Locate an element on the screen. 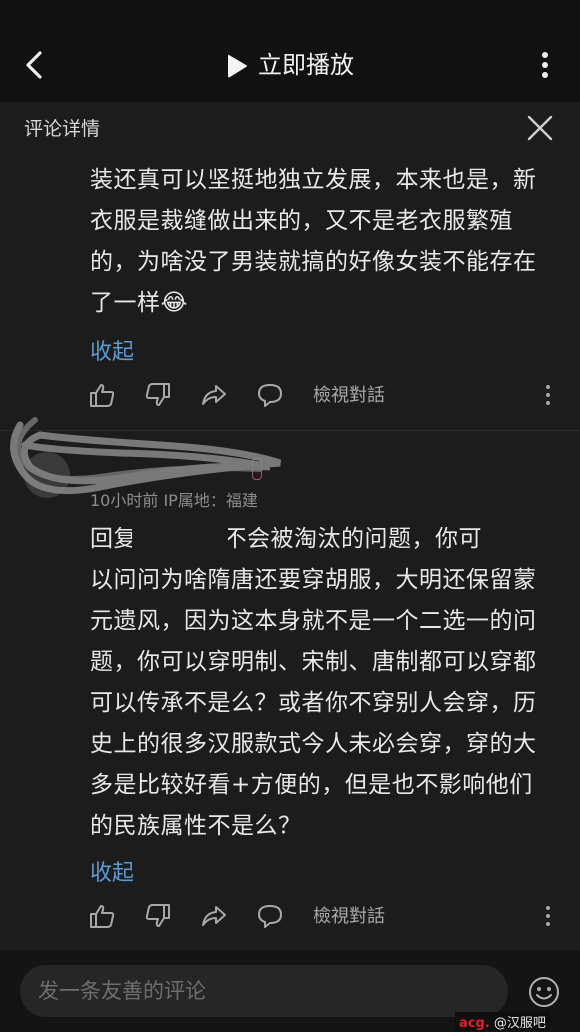 The width and height of the screenshot is (580, 1032). share-icon is located at coordinates (214, 916).